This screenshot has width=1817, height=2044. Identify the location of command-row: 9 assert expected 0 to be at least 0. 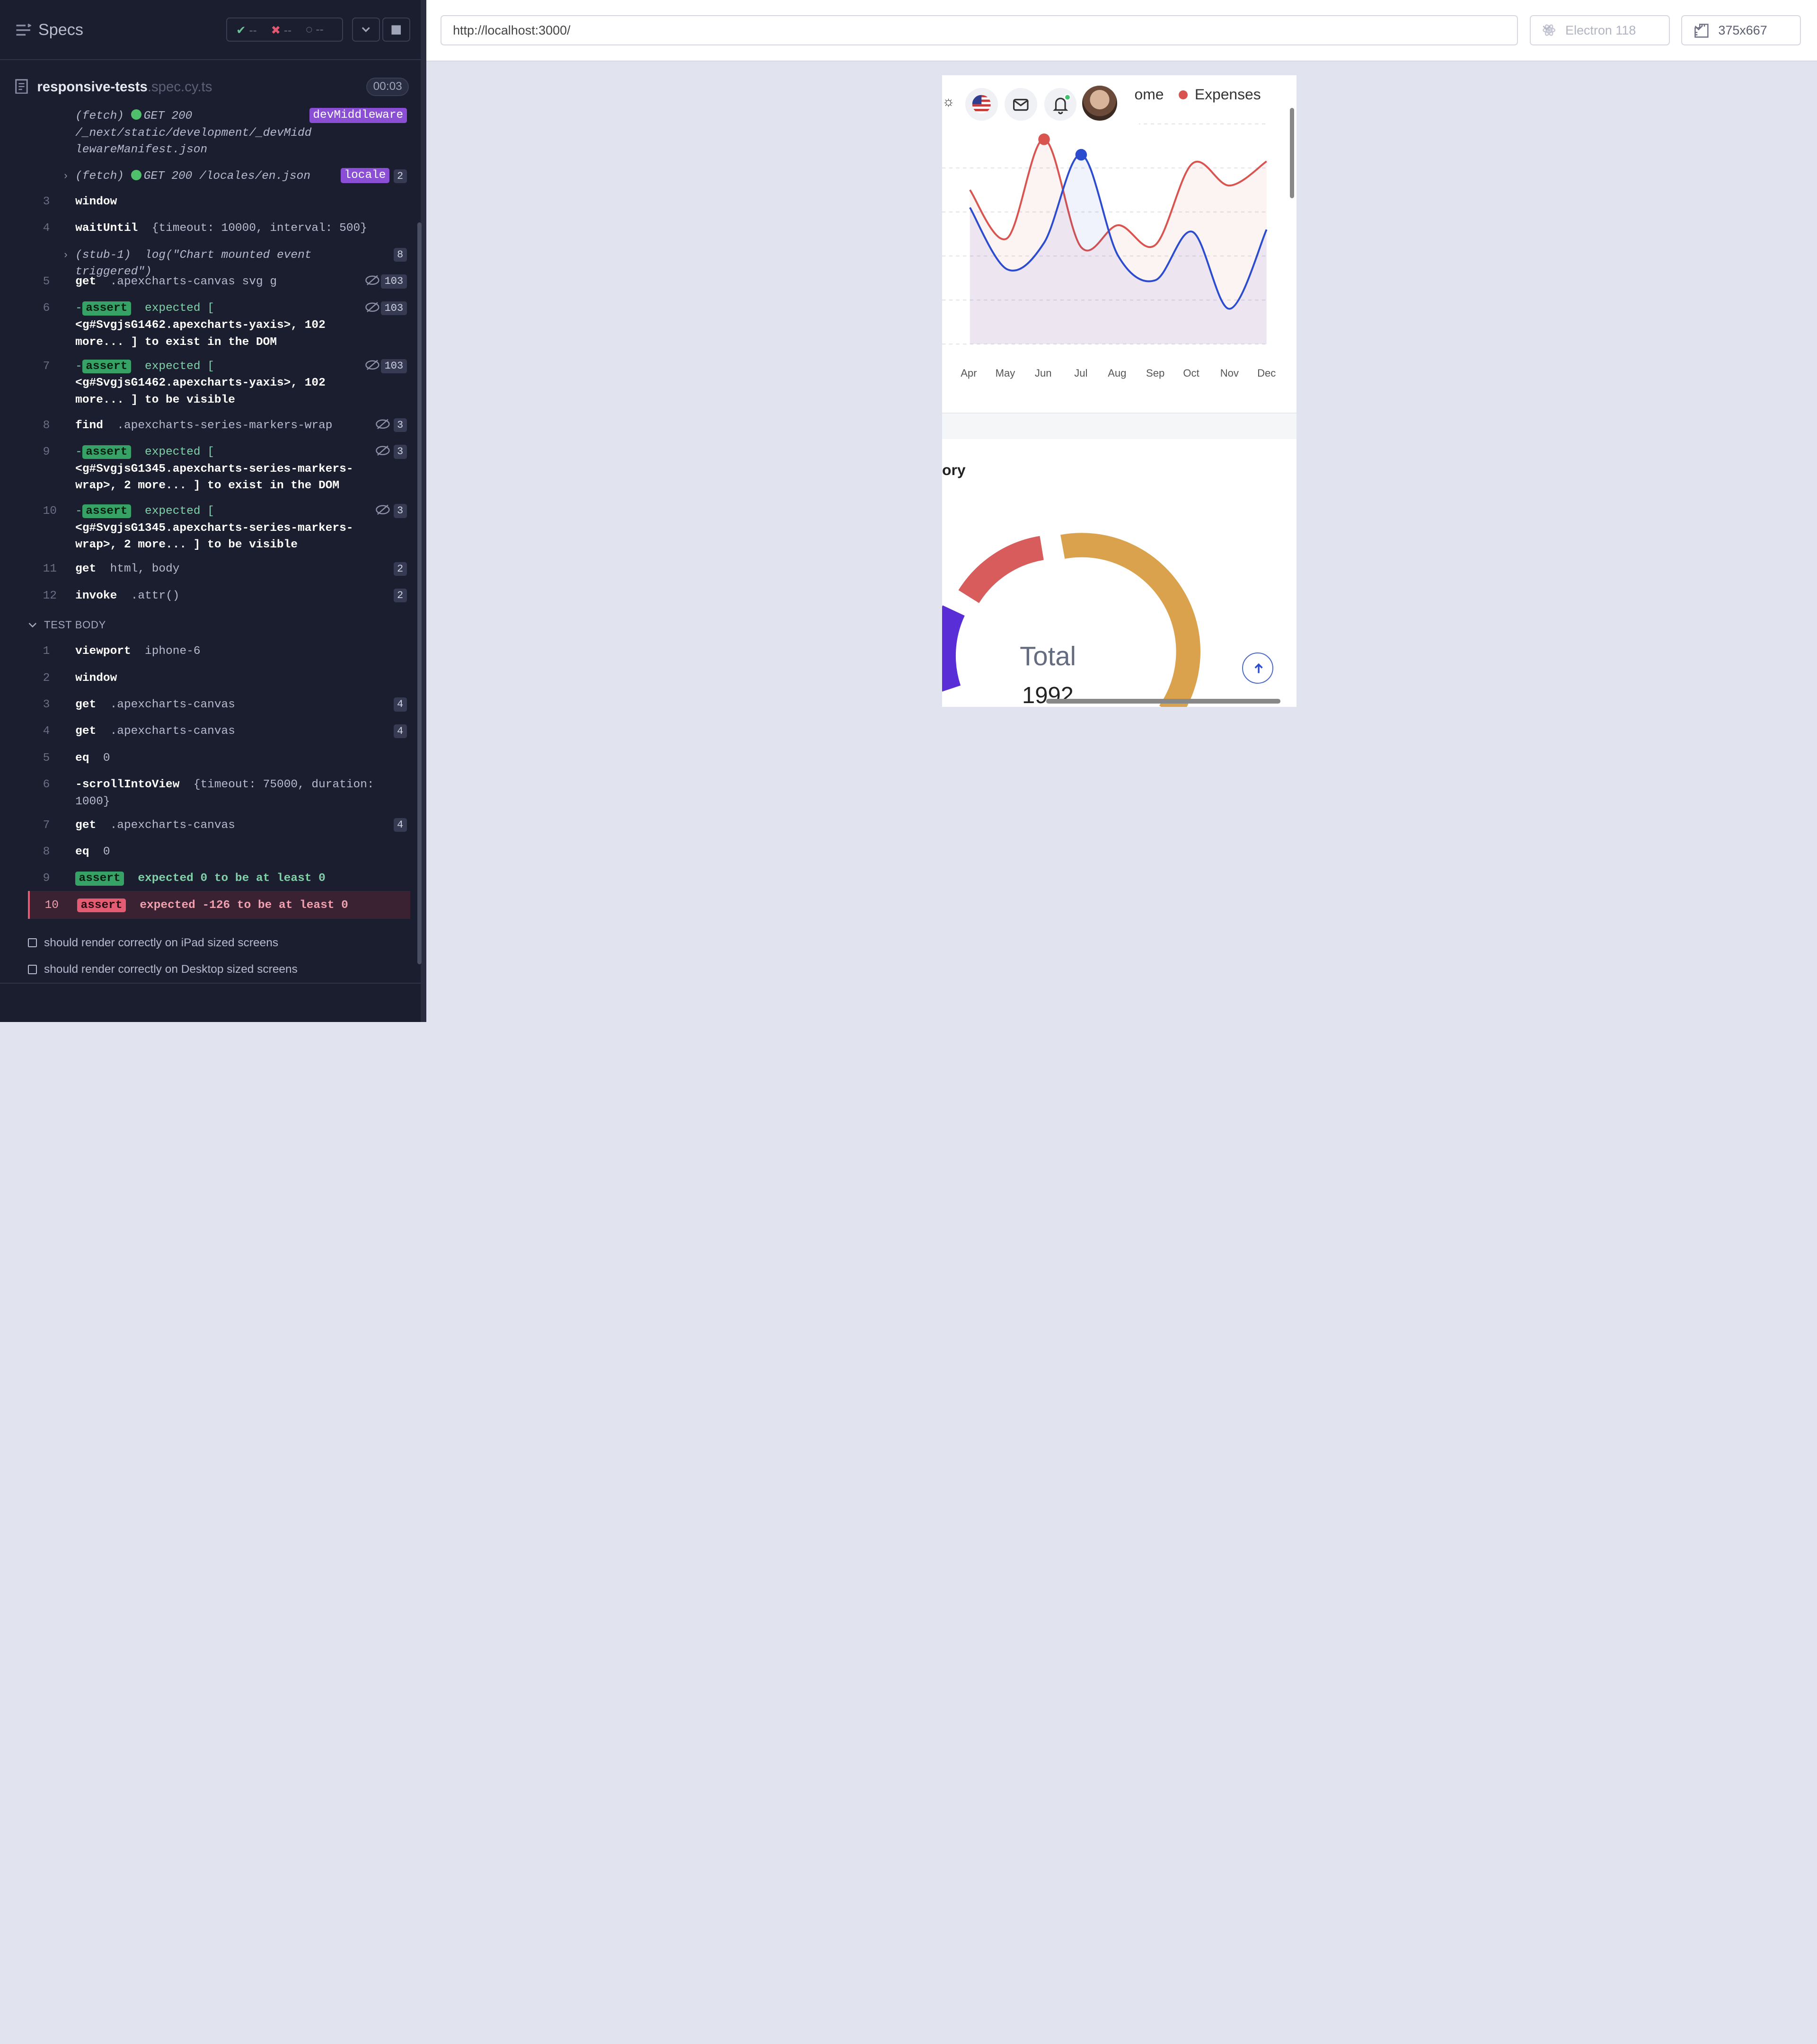
(219, 879).